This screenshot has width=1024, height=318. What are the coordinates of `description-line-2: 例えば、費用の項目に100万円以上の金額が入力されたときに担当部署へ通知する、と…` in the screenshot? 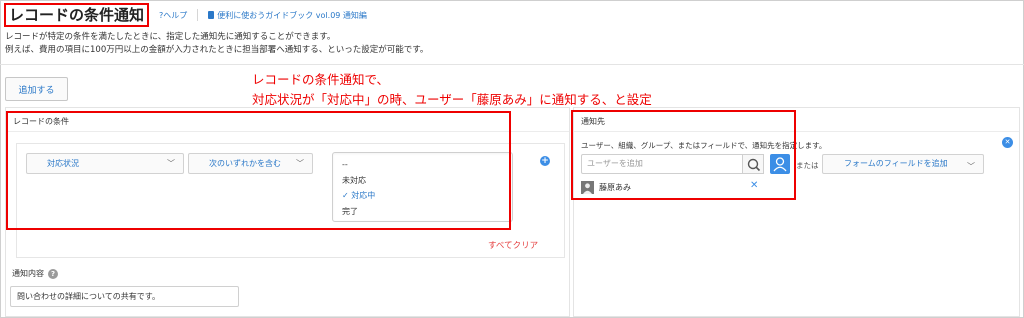 It's located at (217, 50).